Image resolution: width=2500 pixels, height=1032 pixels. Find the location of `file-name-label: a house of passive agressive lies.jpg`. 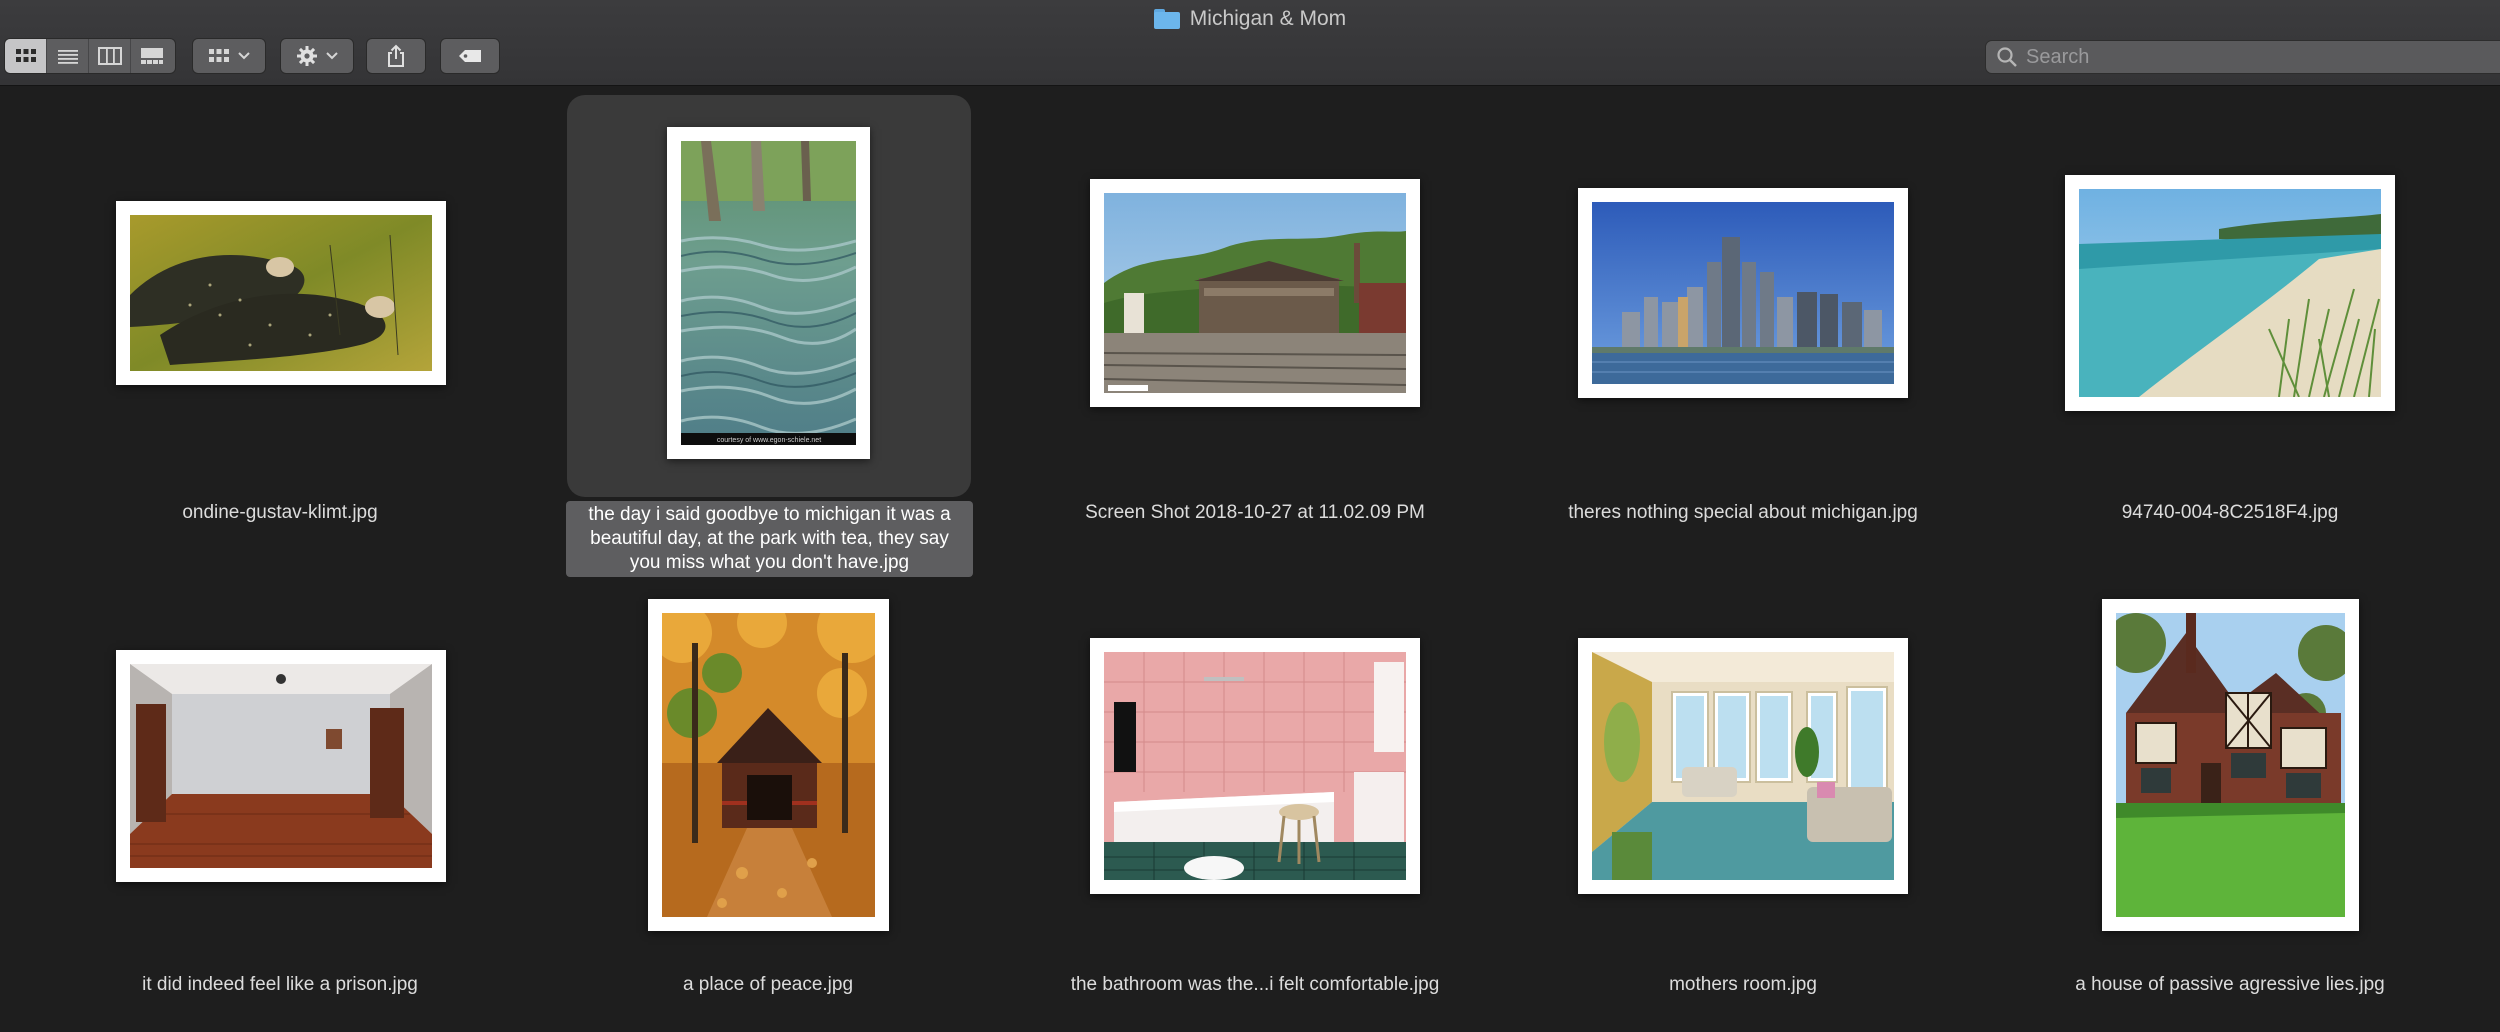

file-name-label: a house of passive agressive lies.jpg is located at coordinates (2230, 984).